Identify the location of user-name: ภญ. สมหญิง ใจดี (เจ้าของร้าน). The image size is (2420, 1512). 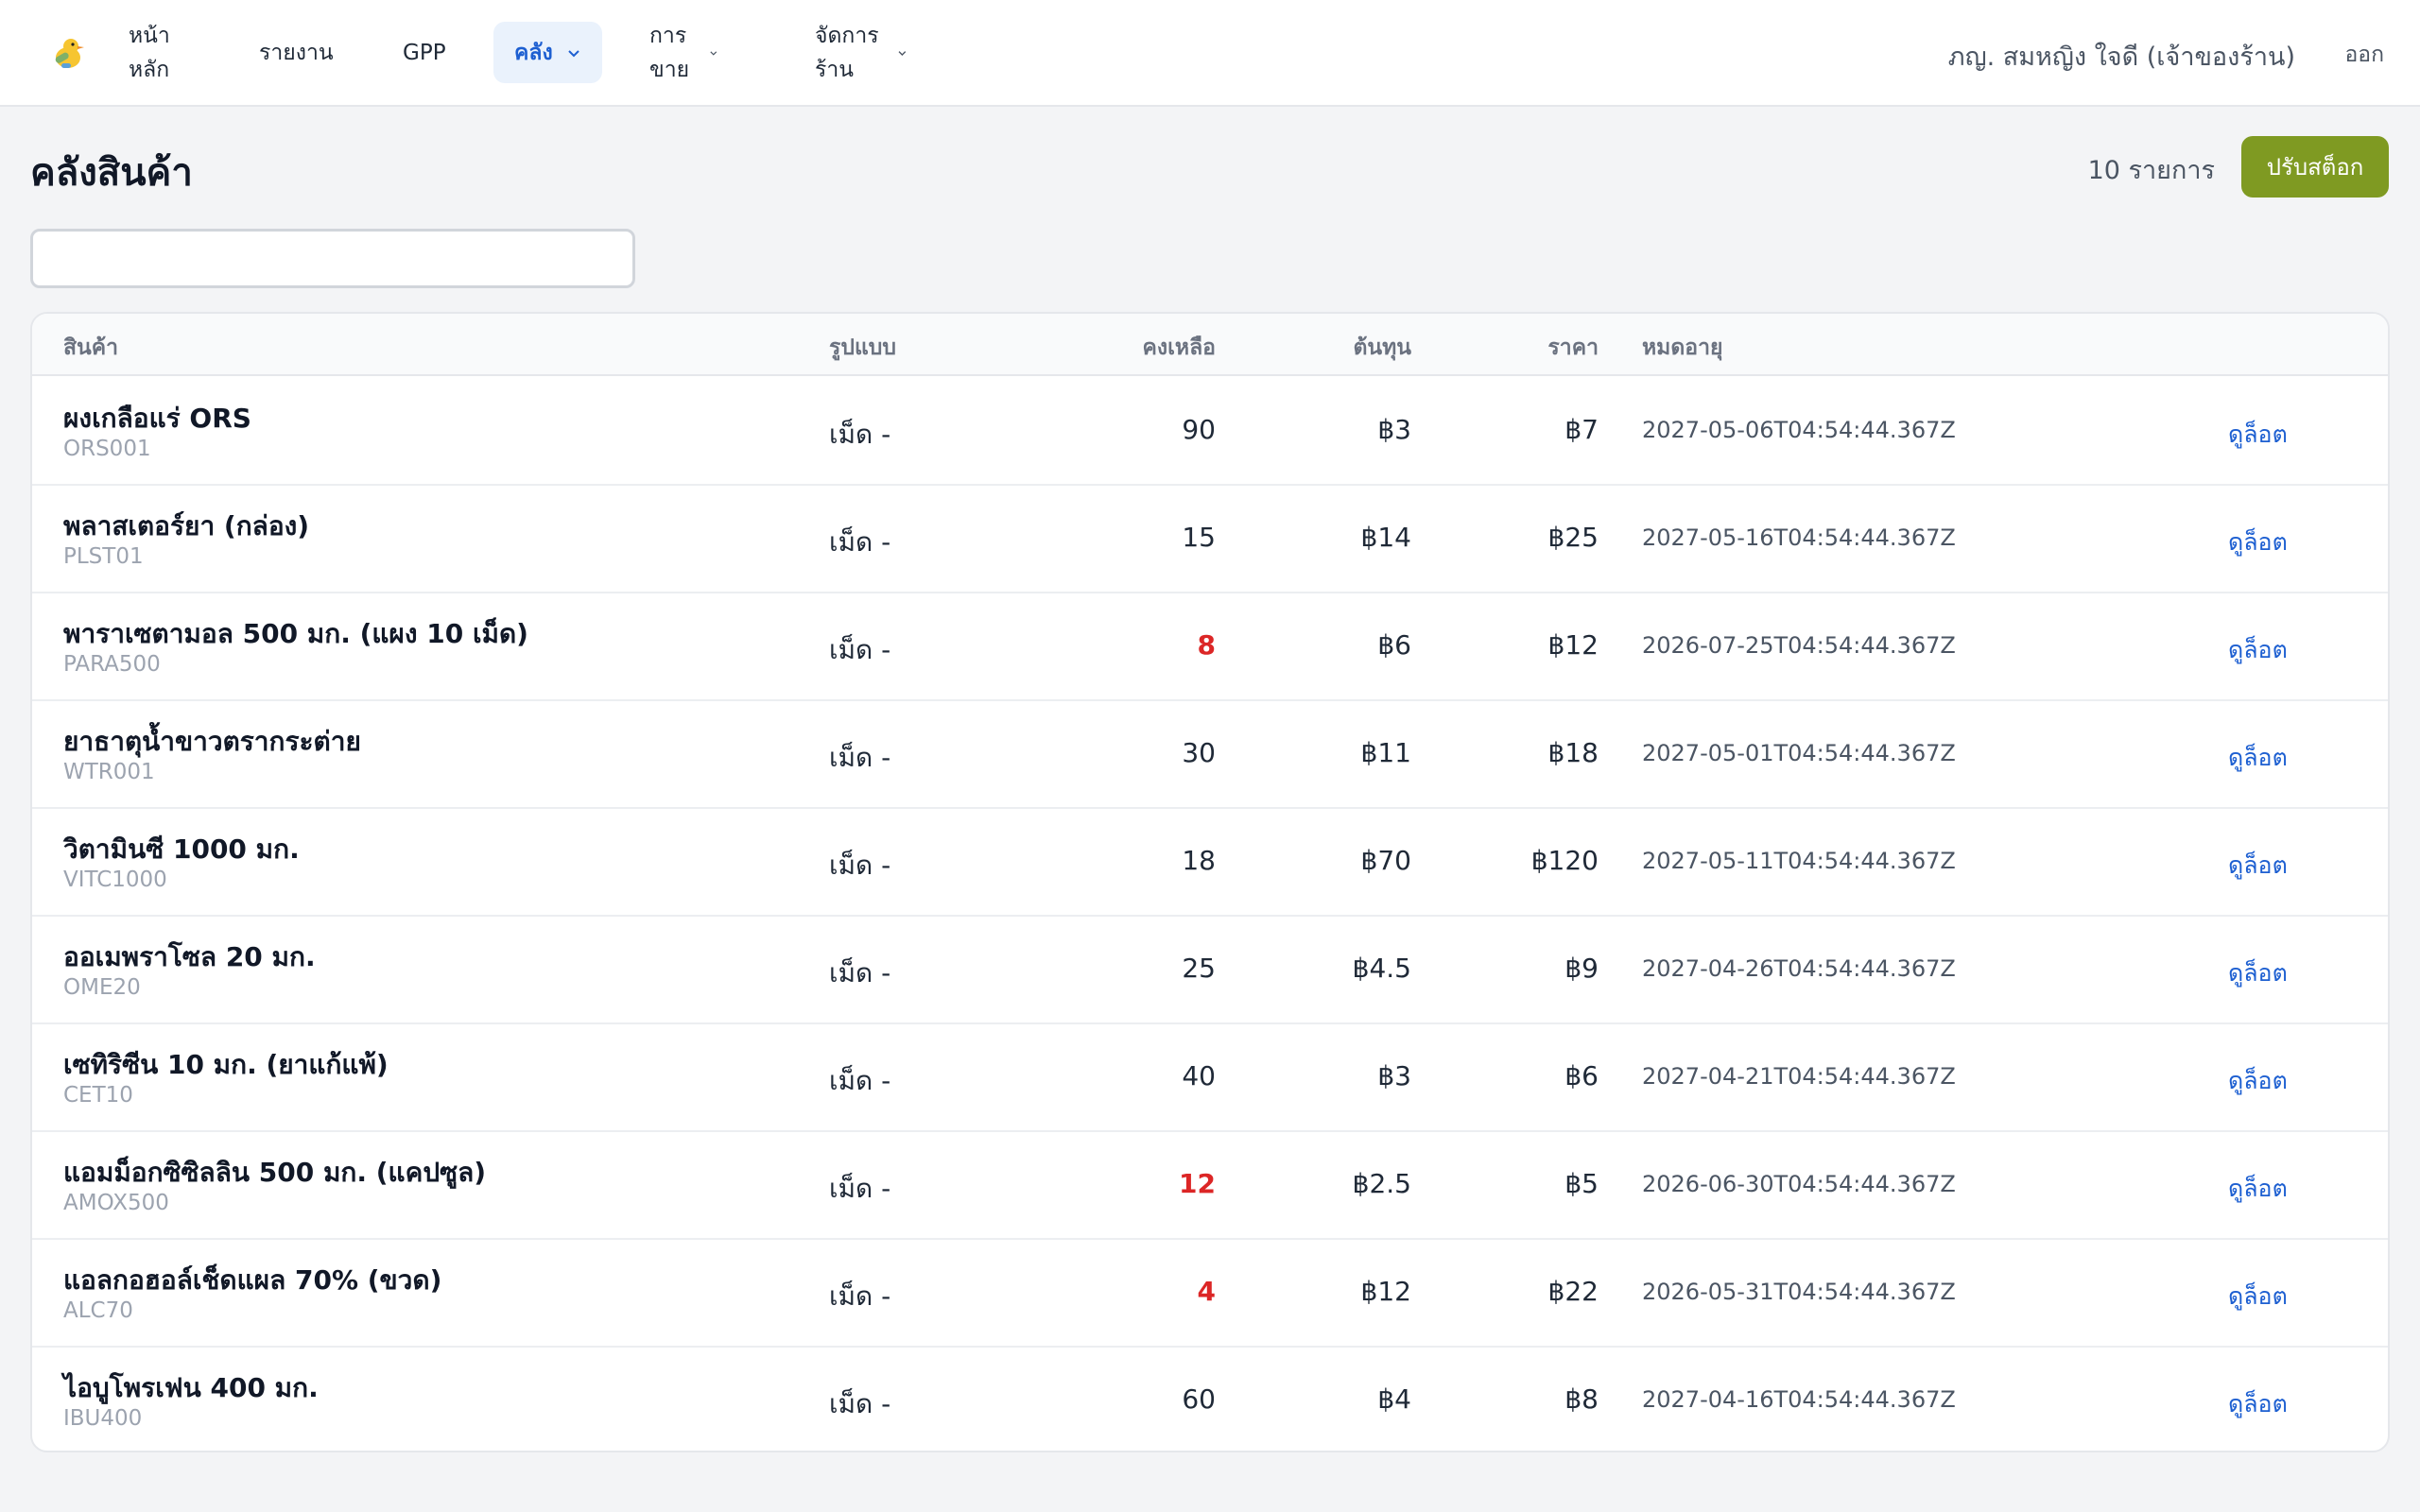
(2121, 57).